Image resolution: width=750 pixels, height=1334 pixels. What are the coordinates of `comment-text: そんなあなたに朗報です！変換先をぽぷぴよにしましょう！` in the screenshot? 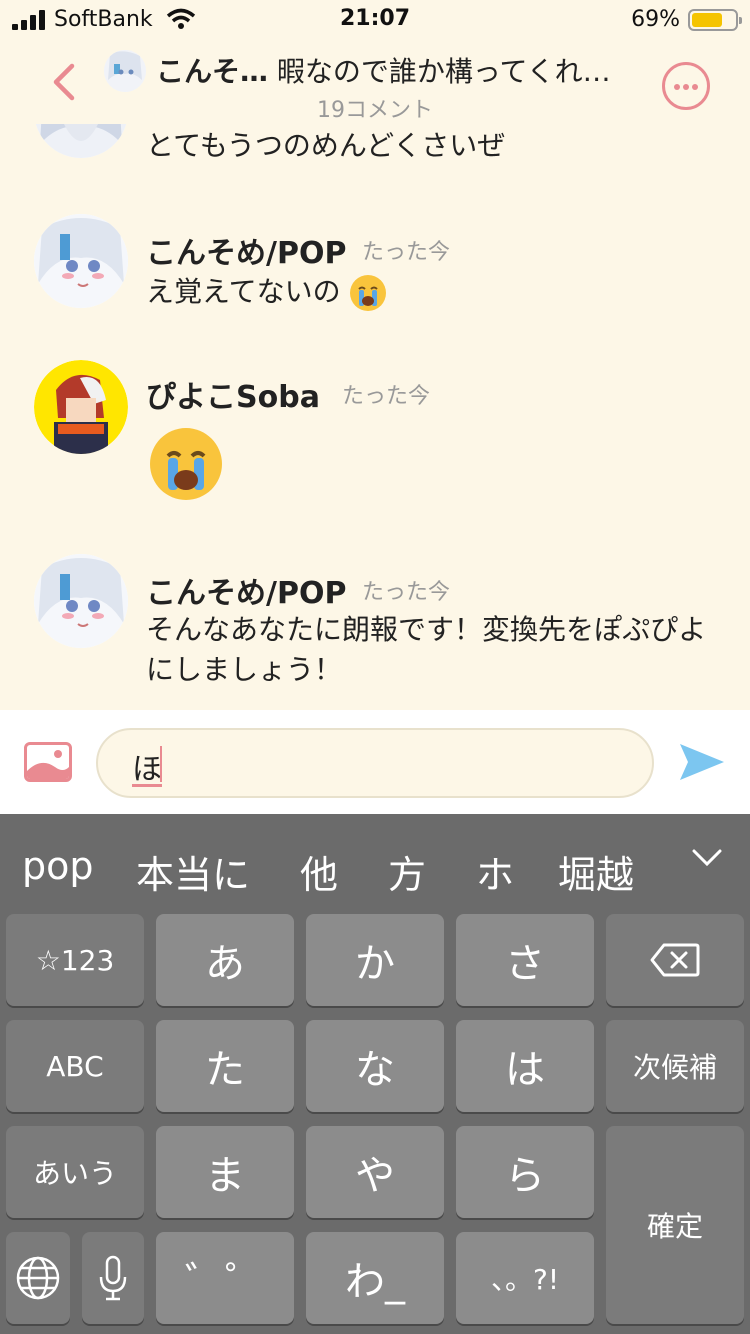 It's located at (426, 649).